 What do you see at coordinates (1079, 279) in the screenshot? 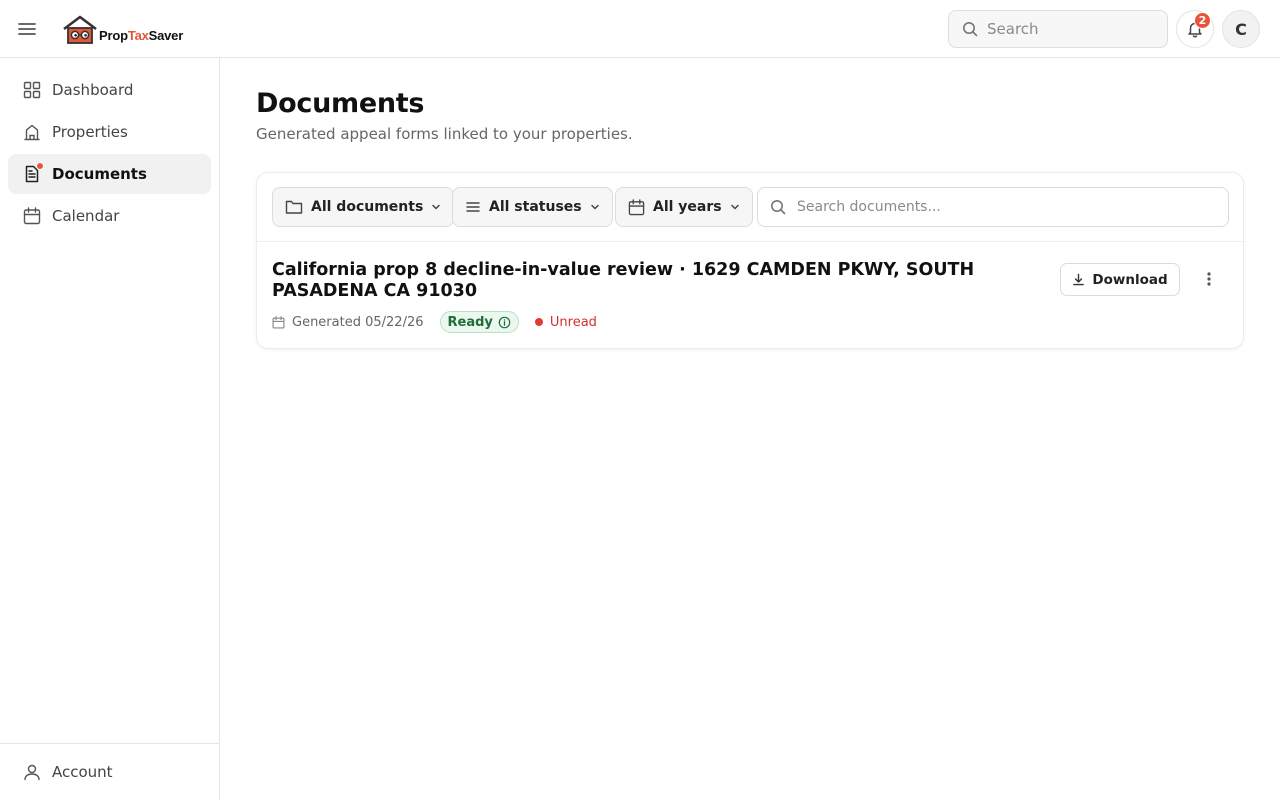
I see `download-icon` at bounding box center [1079, 279].